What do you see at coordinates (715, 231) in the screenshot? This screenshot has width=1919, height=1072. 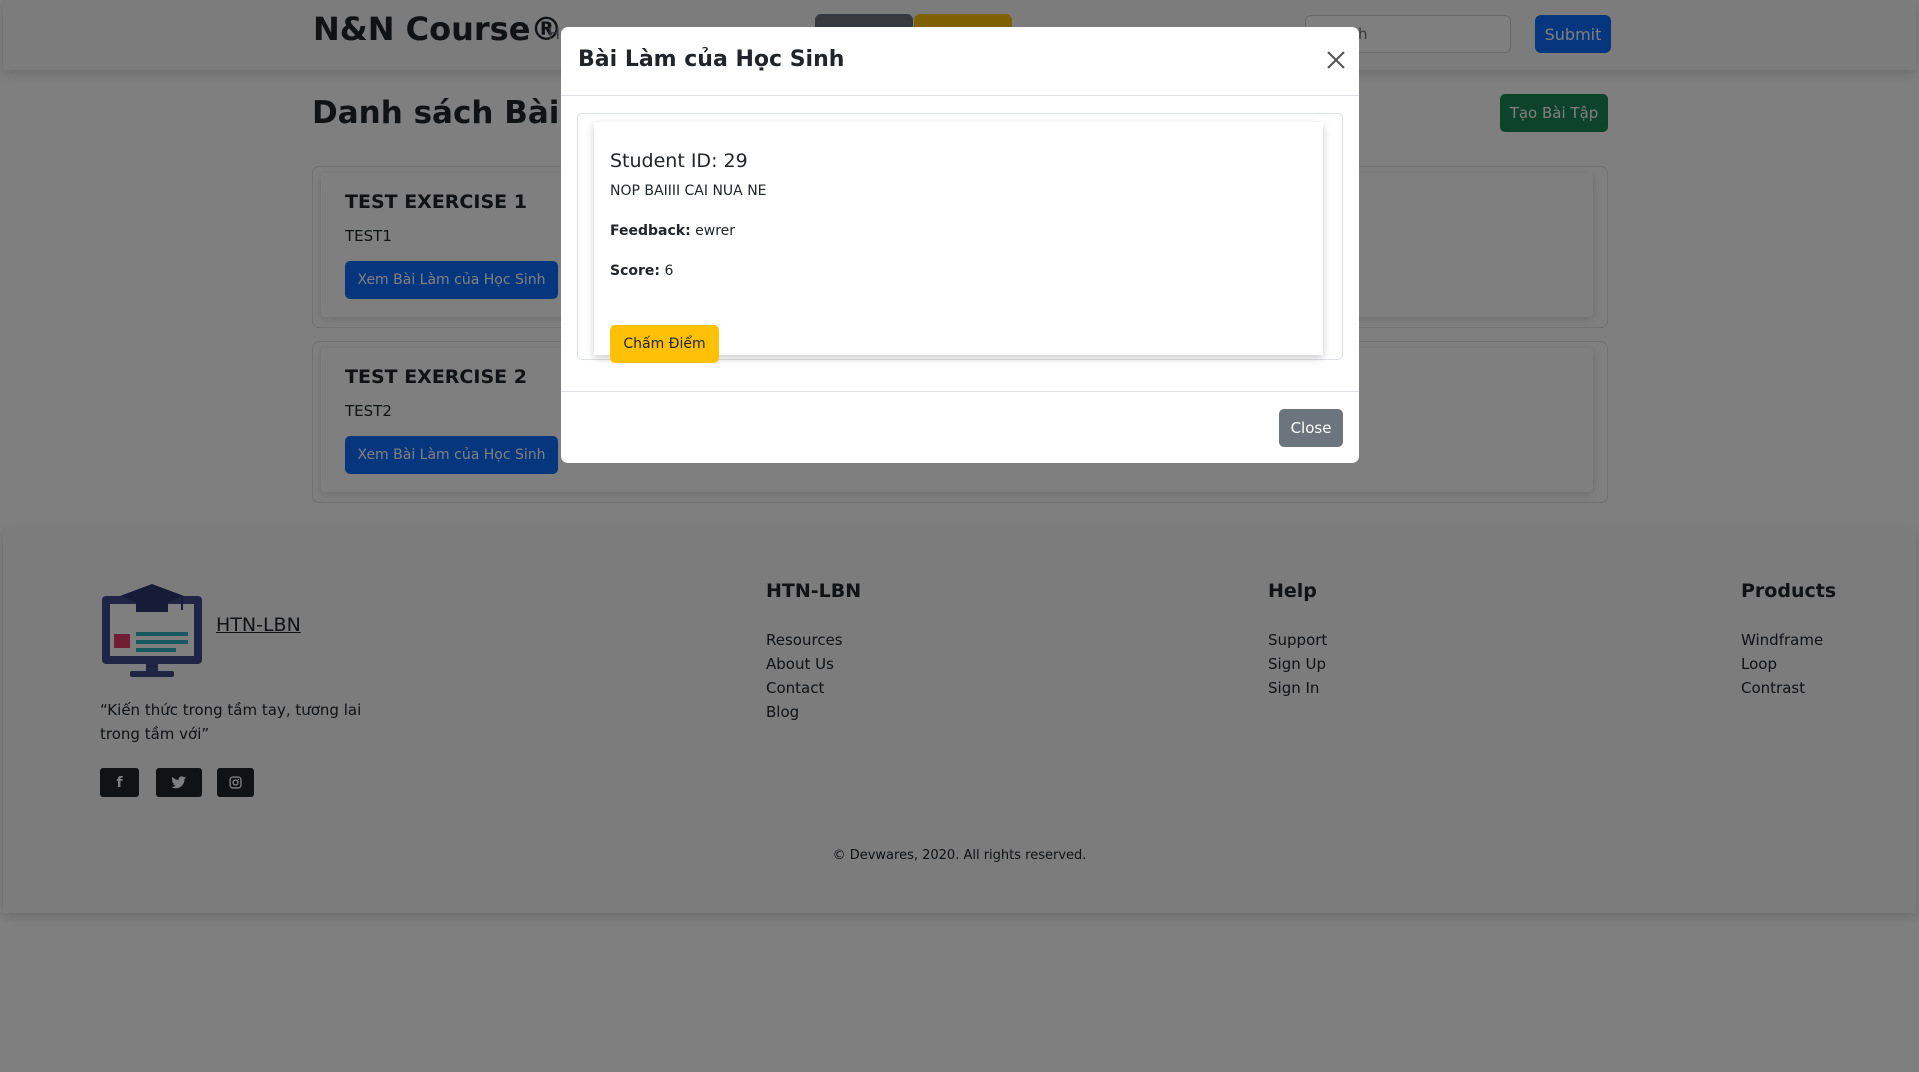 I see `feedback-value: ewrer` at bounding box center [715, 231].